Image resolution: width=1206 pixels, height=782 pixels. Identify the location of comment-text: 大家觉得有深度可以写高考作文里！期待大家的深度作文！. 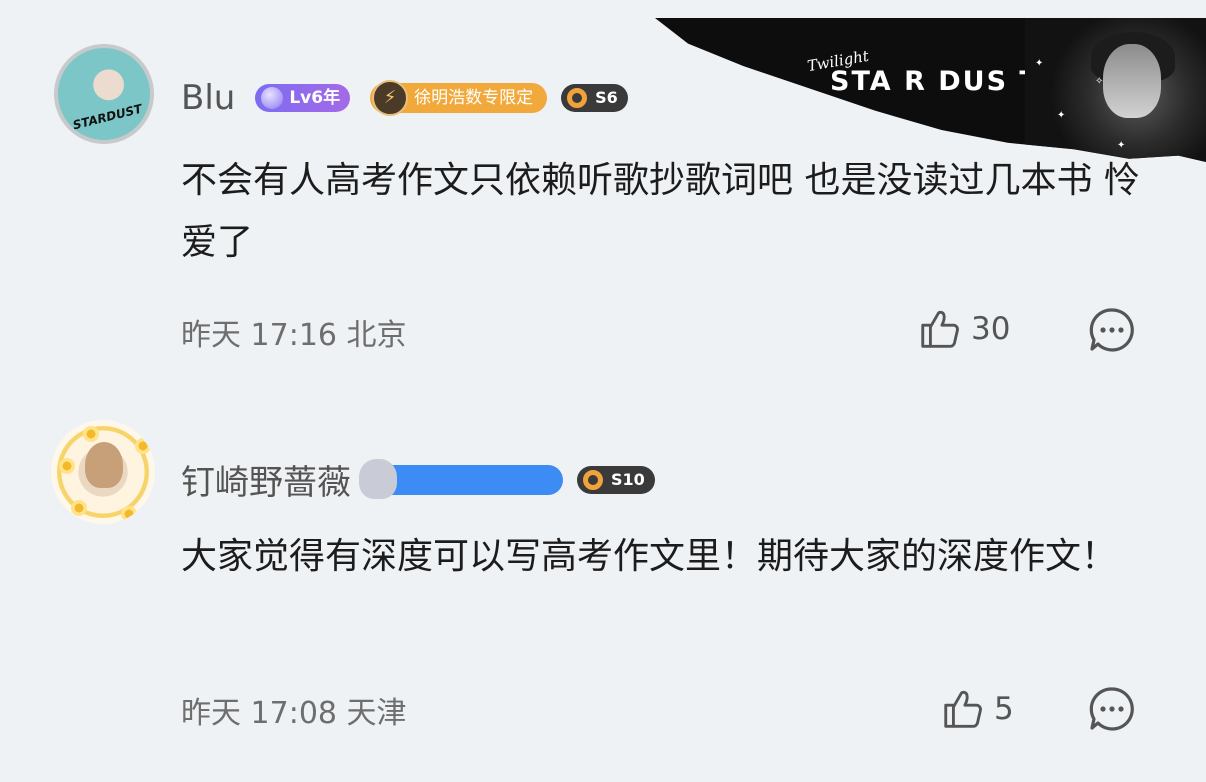
(661, 557).